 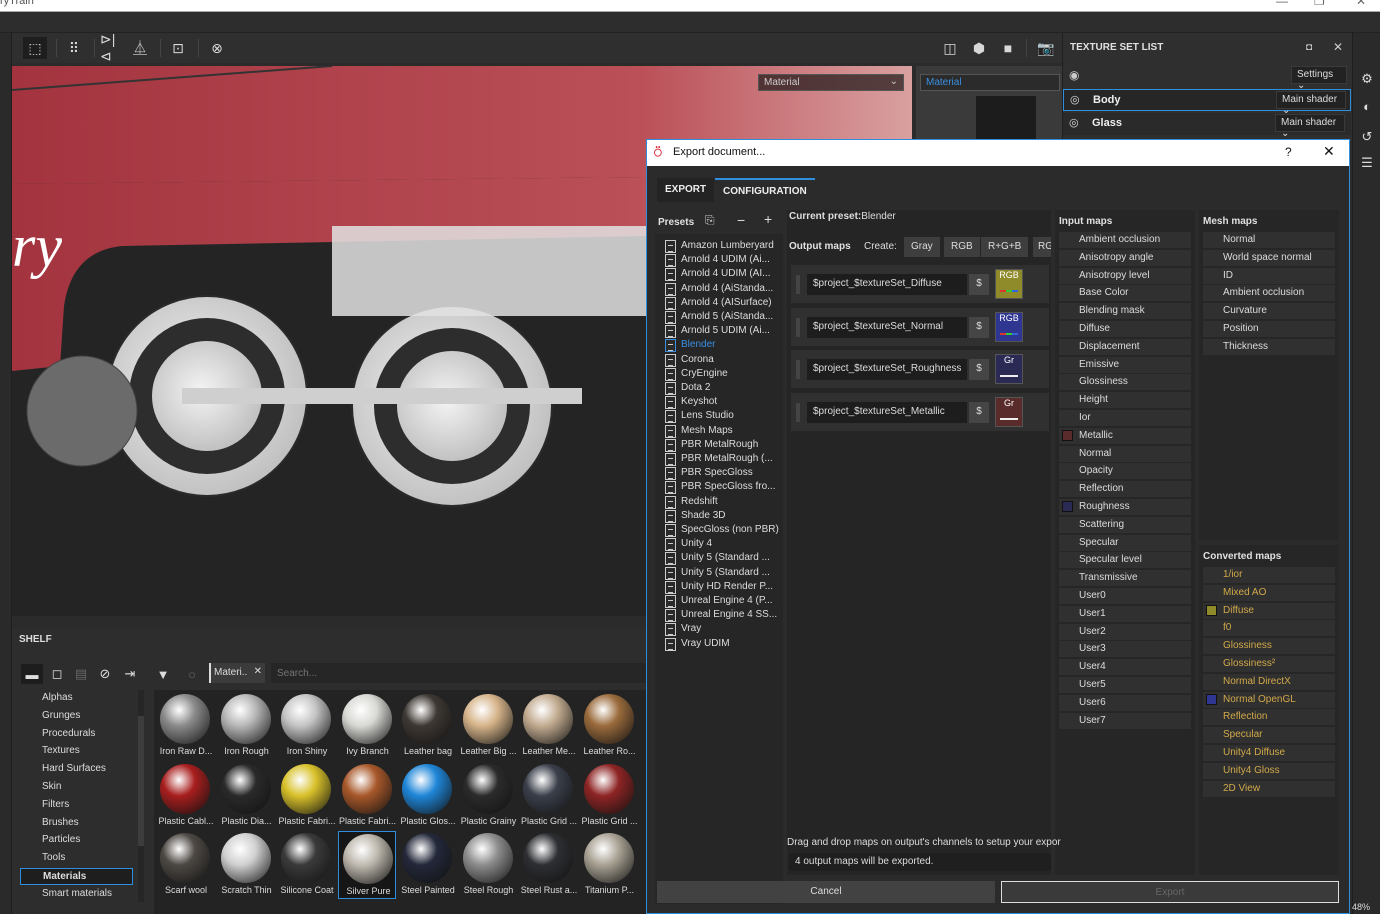 I want to click on preset-item: Lens Studio, so click(x=699, y=417).